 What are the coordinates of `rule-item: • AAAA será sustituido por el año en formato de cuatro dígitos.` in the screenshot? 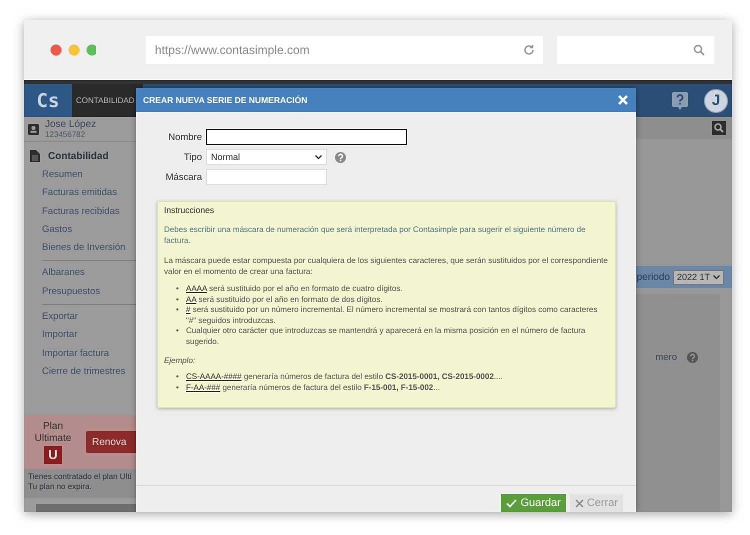 It's located at (290, 289).